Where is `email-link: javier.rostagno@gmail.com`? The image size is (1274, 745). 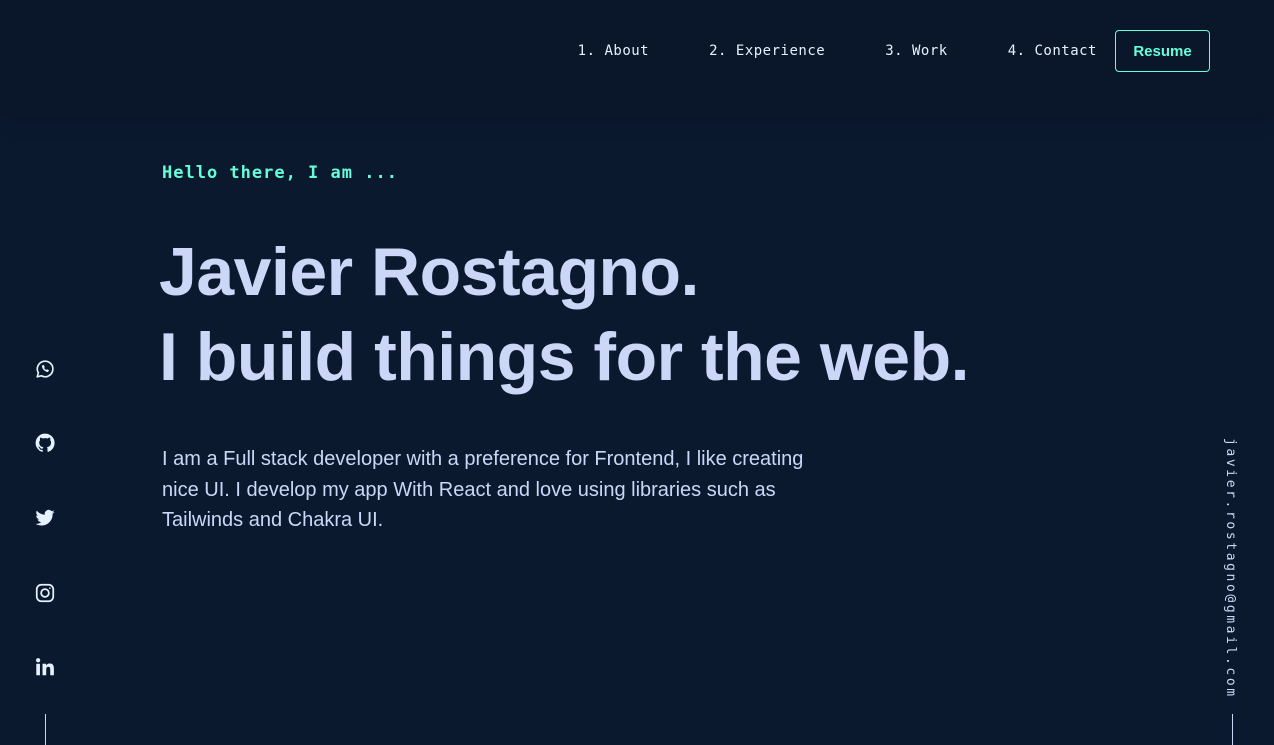
email-link: javier.rostagno@gmail.com is located at coordinates (1230, 568).